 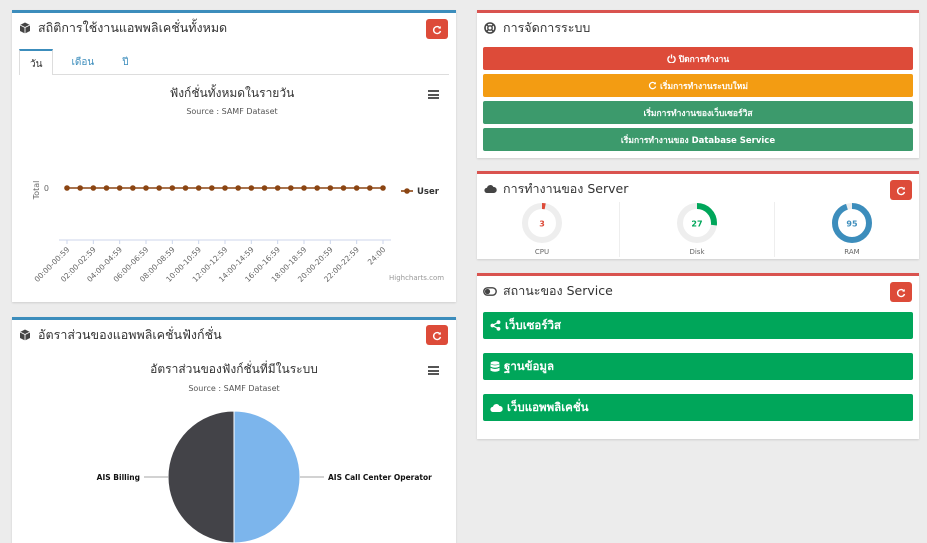 I want to click on tab-year: ปี, so click(x=125, y=62).